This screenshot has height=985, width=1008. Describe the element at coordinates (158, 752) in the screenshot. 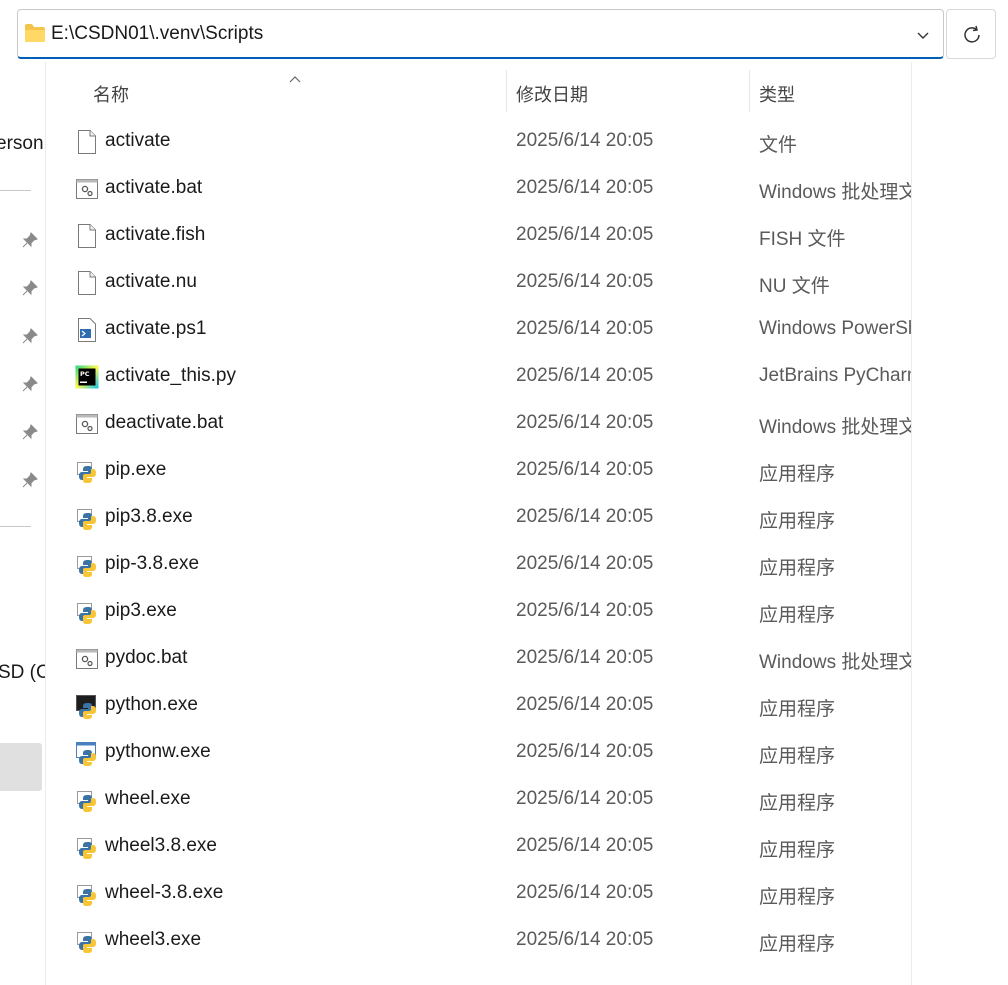

I see `file-name: pythonw.exe` at that location.